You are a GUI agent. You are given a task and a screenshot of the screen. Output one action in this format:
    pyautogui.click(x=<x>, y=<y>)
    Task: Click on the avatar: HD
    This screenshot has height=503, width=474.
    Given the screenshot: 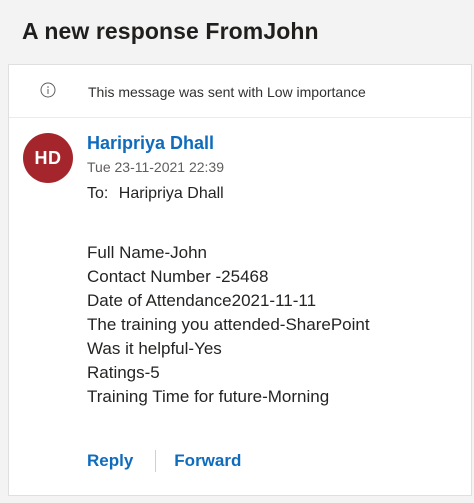 What is the action you would take?
    pyautogui.click(x=48, y=158)
    